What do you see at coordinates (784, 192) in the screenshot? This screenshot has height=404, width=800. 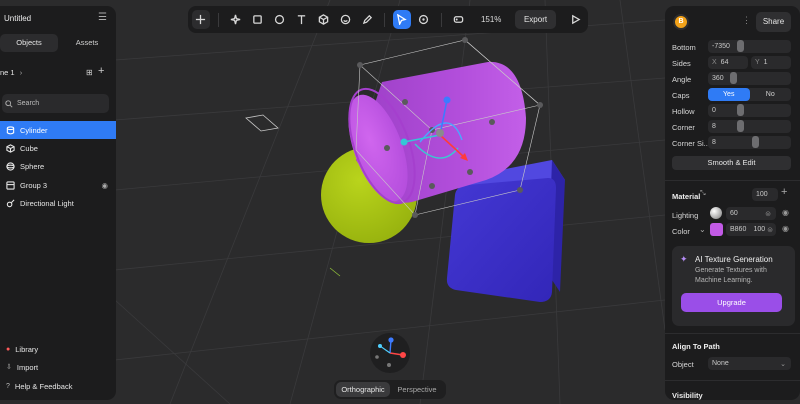 I see `add-material-icon: +` at bounding box center [784, 192].